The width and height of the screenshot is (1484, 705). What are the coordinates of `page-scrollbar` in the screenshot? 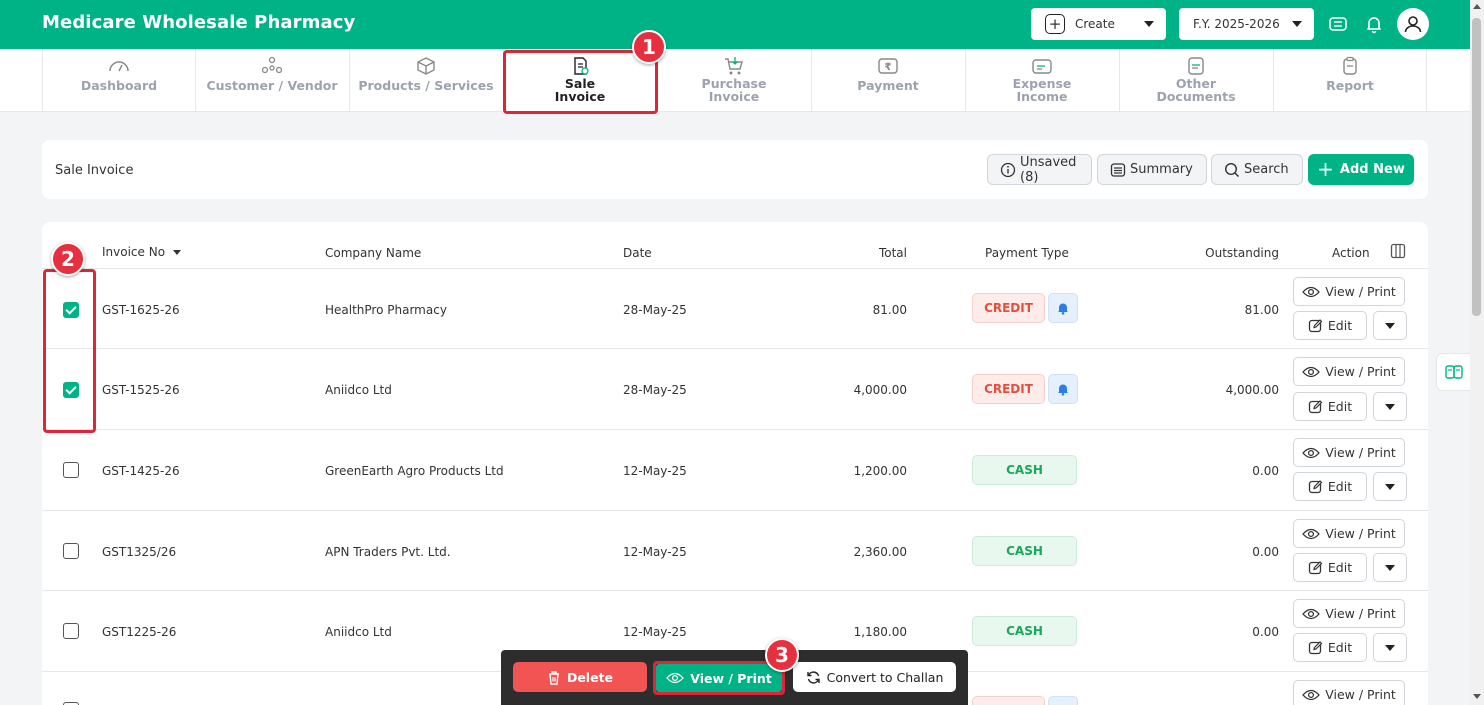 It's located at (1477, 352).